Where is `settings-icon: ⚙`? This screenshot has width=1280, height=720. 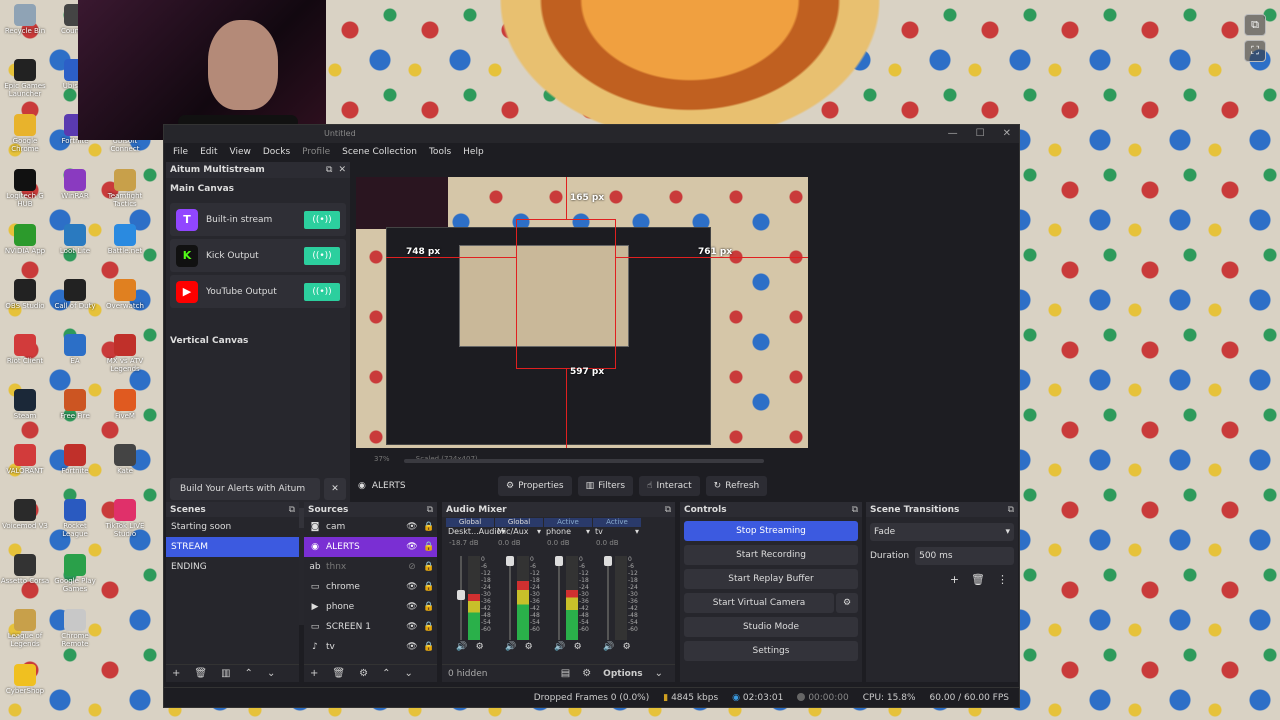
settings-icon: ⚙ is located at coordinates (586, 673).